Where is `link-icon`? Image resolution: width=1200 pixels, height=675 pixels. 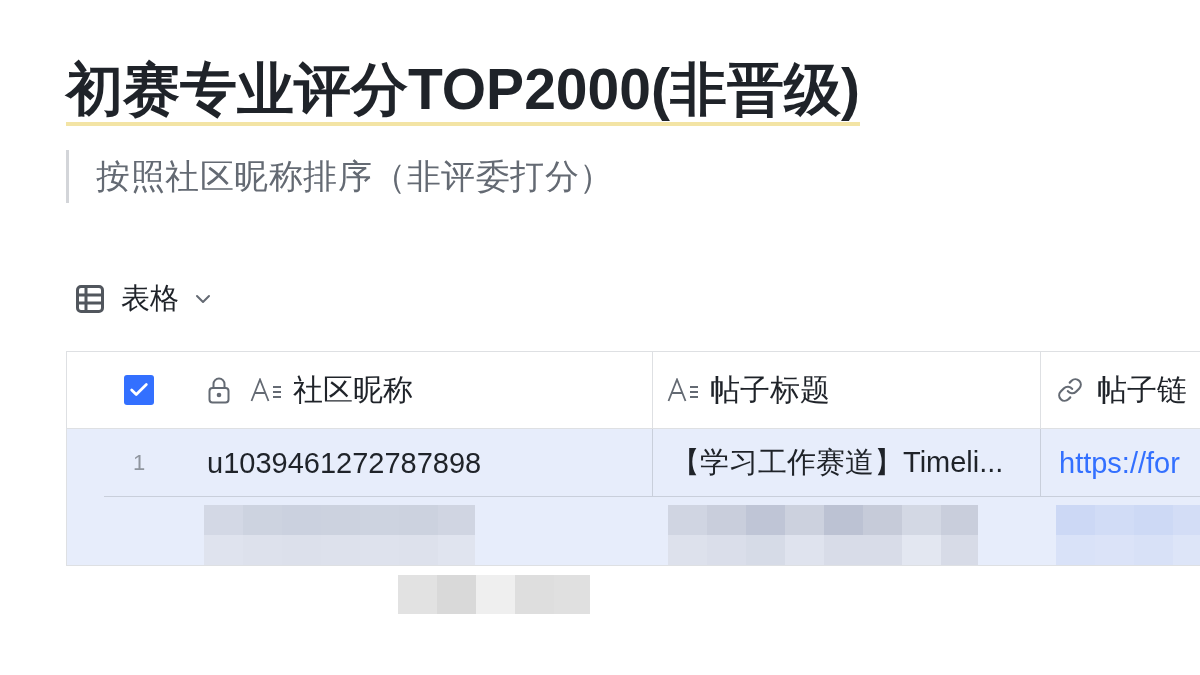 link-icon is located at coordinates (1070, 390).